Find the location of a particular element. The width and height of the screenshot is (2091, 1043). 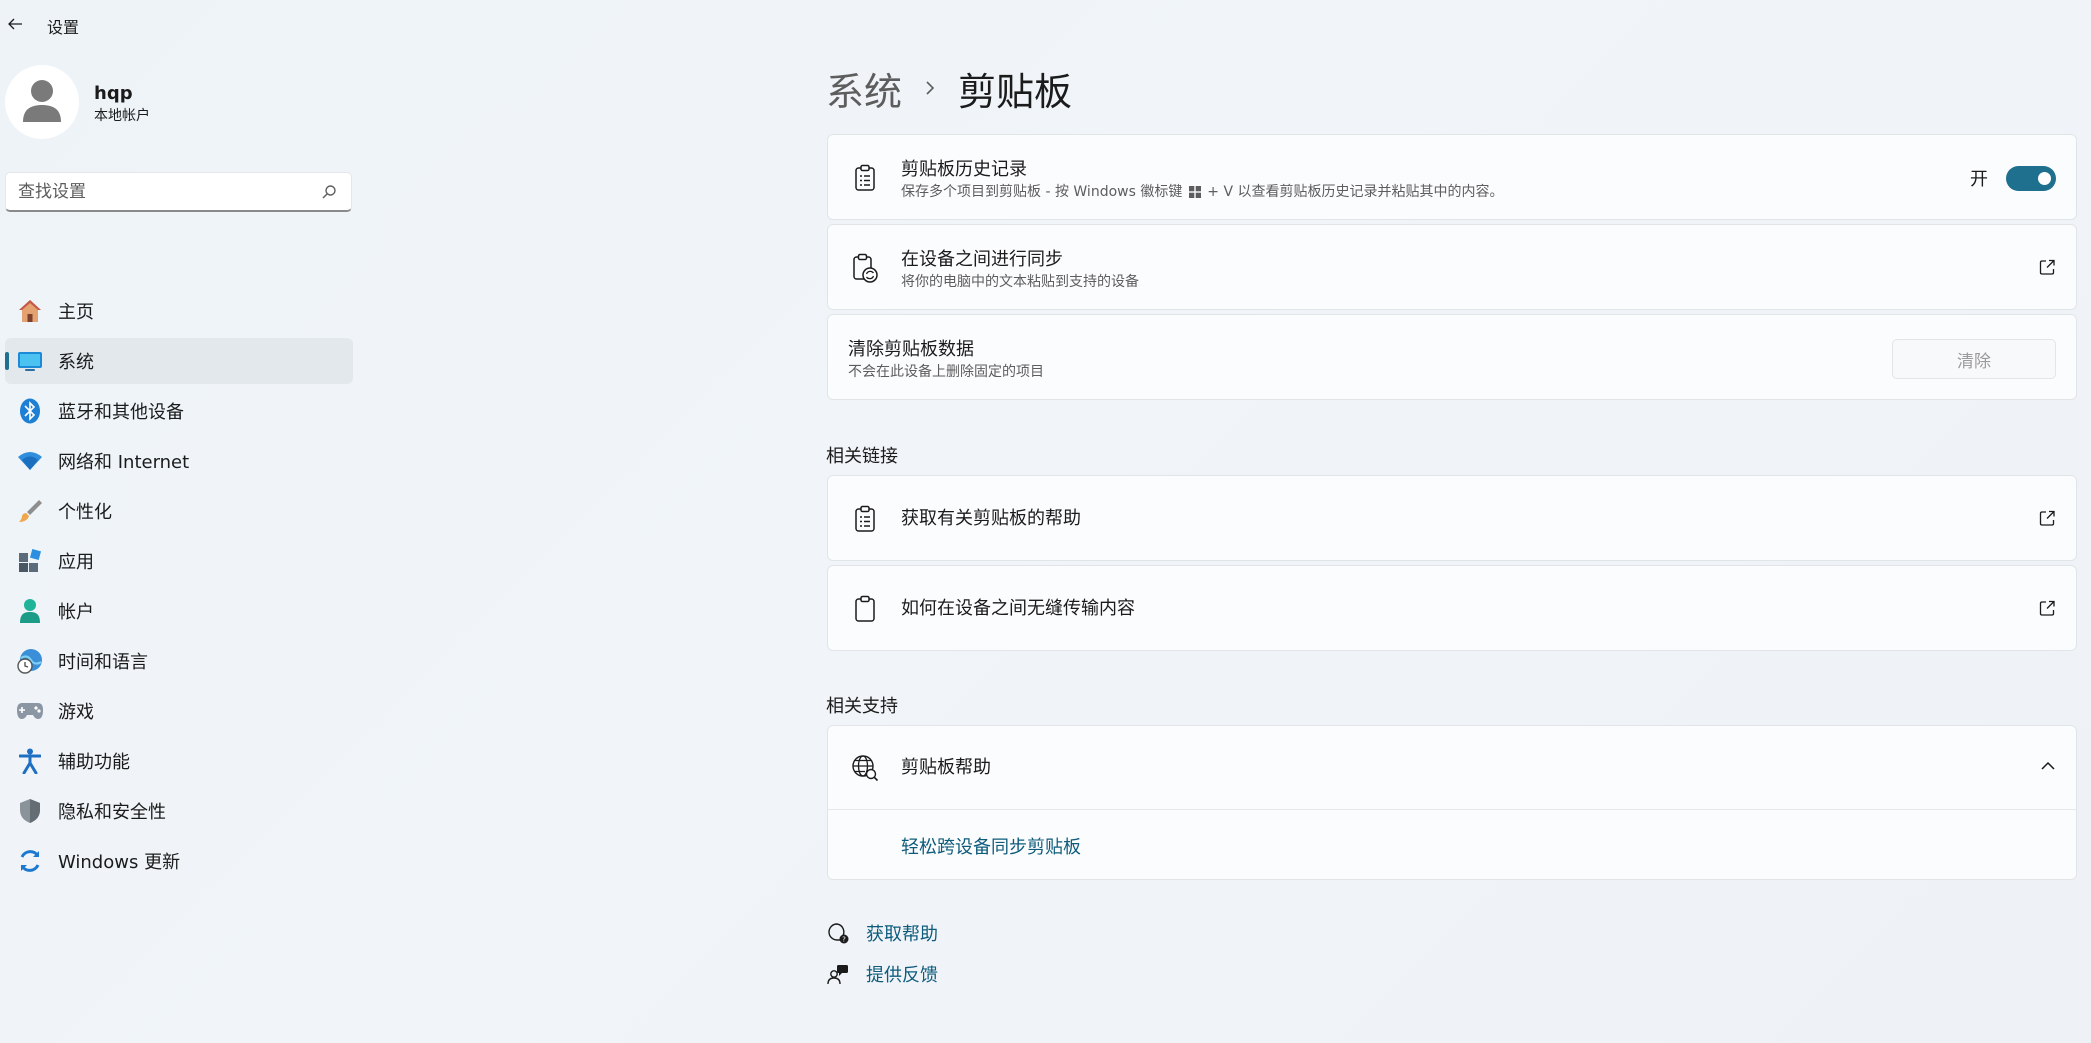

clipboard-help-expander: 剪贴板帮助 轻松跨设备同步剪贴板 is located at coordinates (1452, 802).